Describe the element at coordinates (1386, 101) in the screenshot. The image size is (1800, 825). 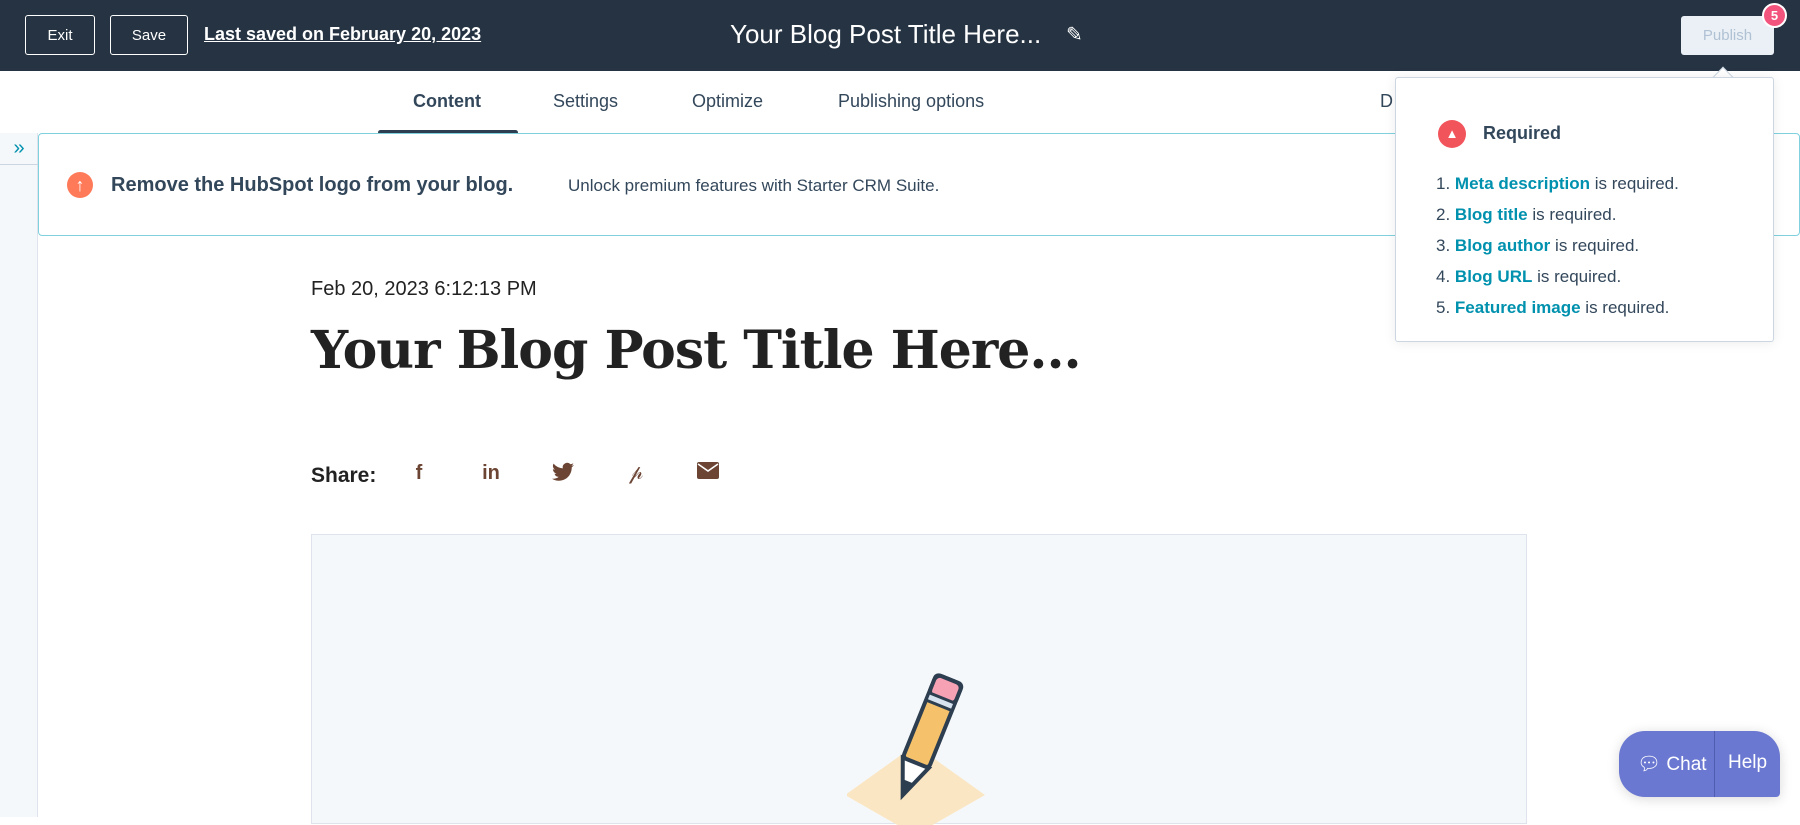
I see `tab-design: D` at that location.